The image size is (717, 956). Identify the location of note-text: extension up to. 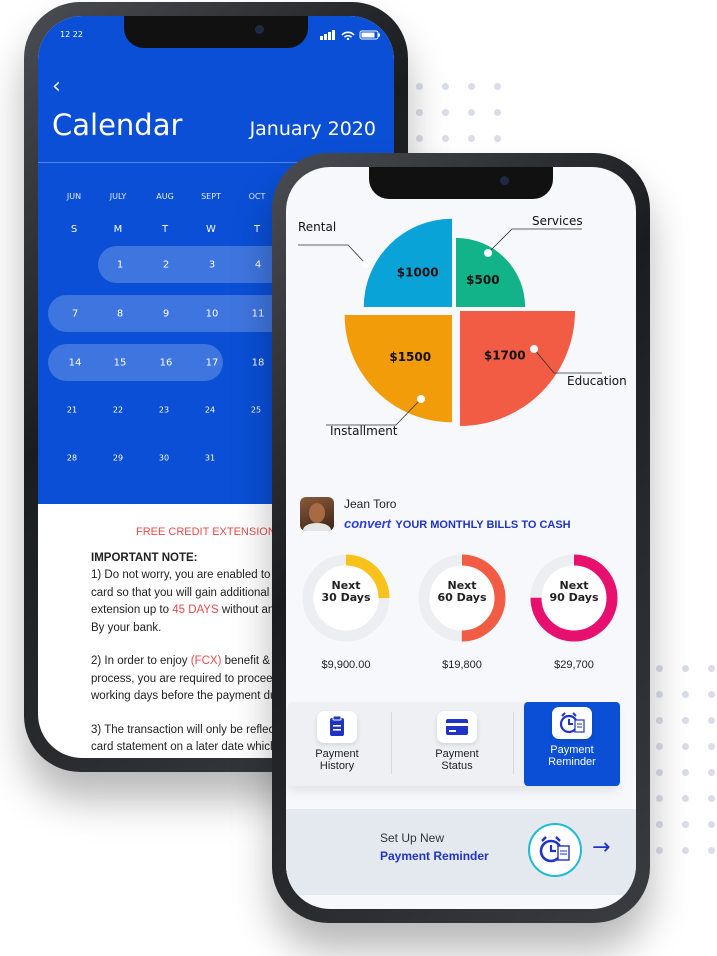
(132, 610).